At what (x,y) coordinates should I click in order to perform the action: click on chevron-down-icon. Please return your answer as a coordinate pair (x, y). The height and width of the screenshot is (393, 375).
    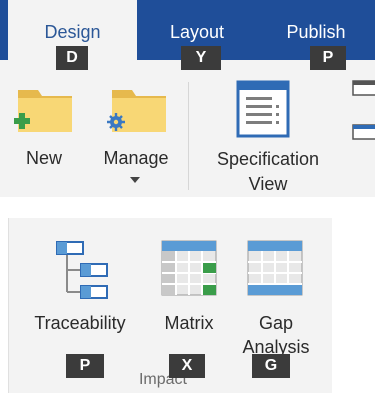
    Looking at the image, I should click on (135, 180).